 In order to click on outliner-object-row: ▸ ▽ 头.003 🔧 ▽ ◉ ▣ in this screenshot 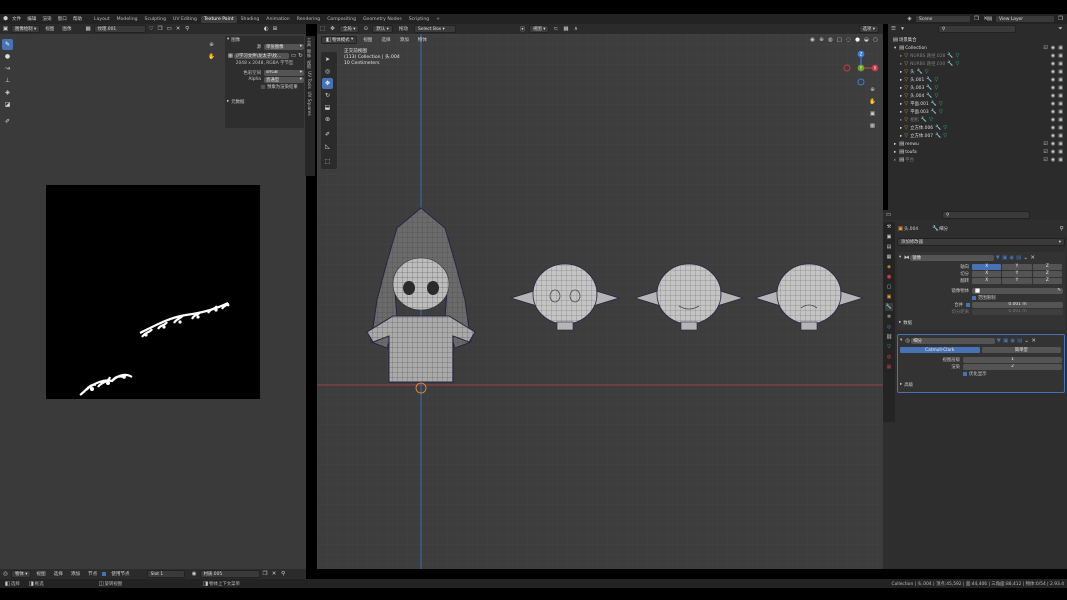, I will do `click(977, 88)`.